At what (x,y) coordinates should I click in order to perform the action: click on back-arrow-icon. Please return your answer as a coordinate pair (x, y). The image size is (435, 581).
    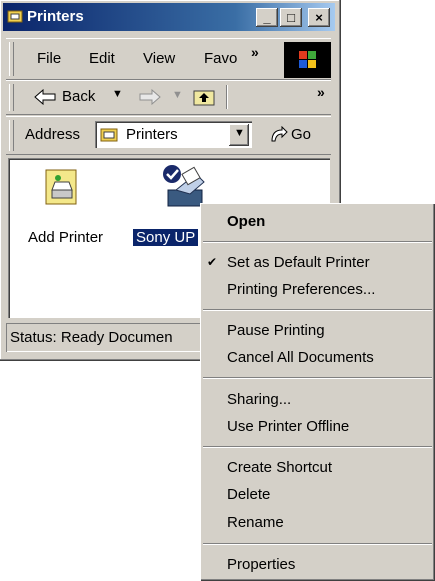
    Looking at the image, I should click on (45, 97).